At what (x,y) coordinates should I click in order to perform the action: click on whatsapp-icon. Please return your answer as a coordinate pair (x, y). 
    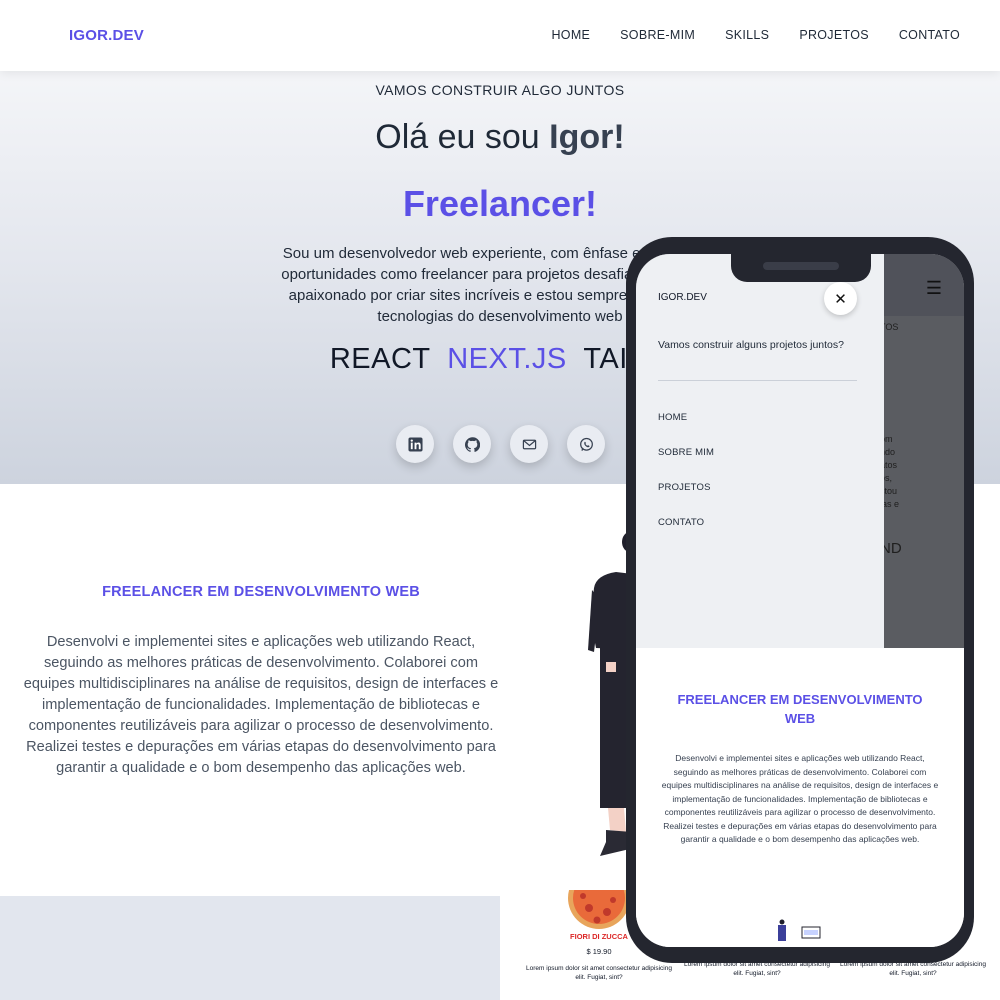
    Looking at the image, I should click on (586, 444).